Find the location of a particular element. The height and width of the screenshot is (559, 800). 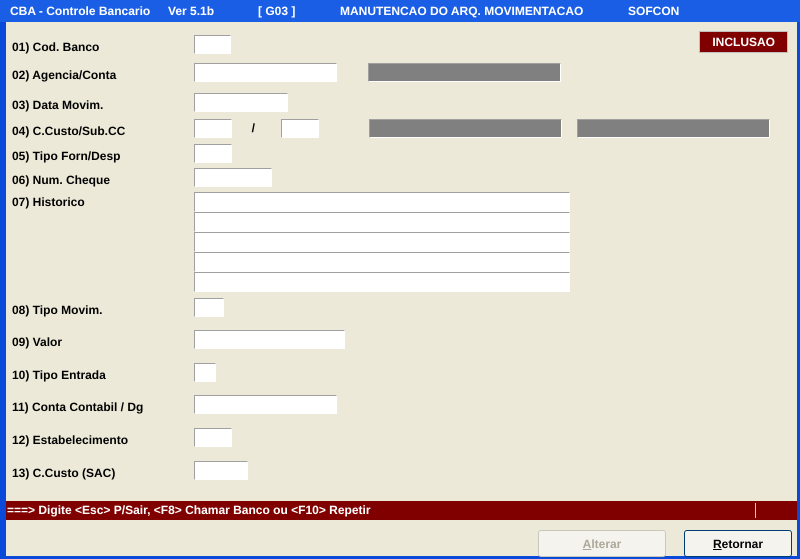

mode-badge: INCLUSAO is located at coordinates (743, 42).